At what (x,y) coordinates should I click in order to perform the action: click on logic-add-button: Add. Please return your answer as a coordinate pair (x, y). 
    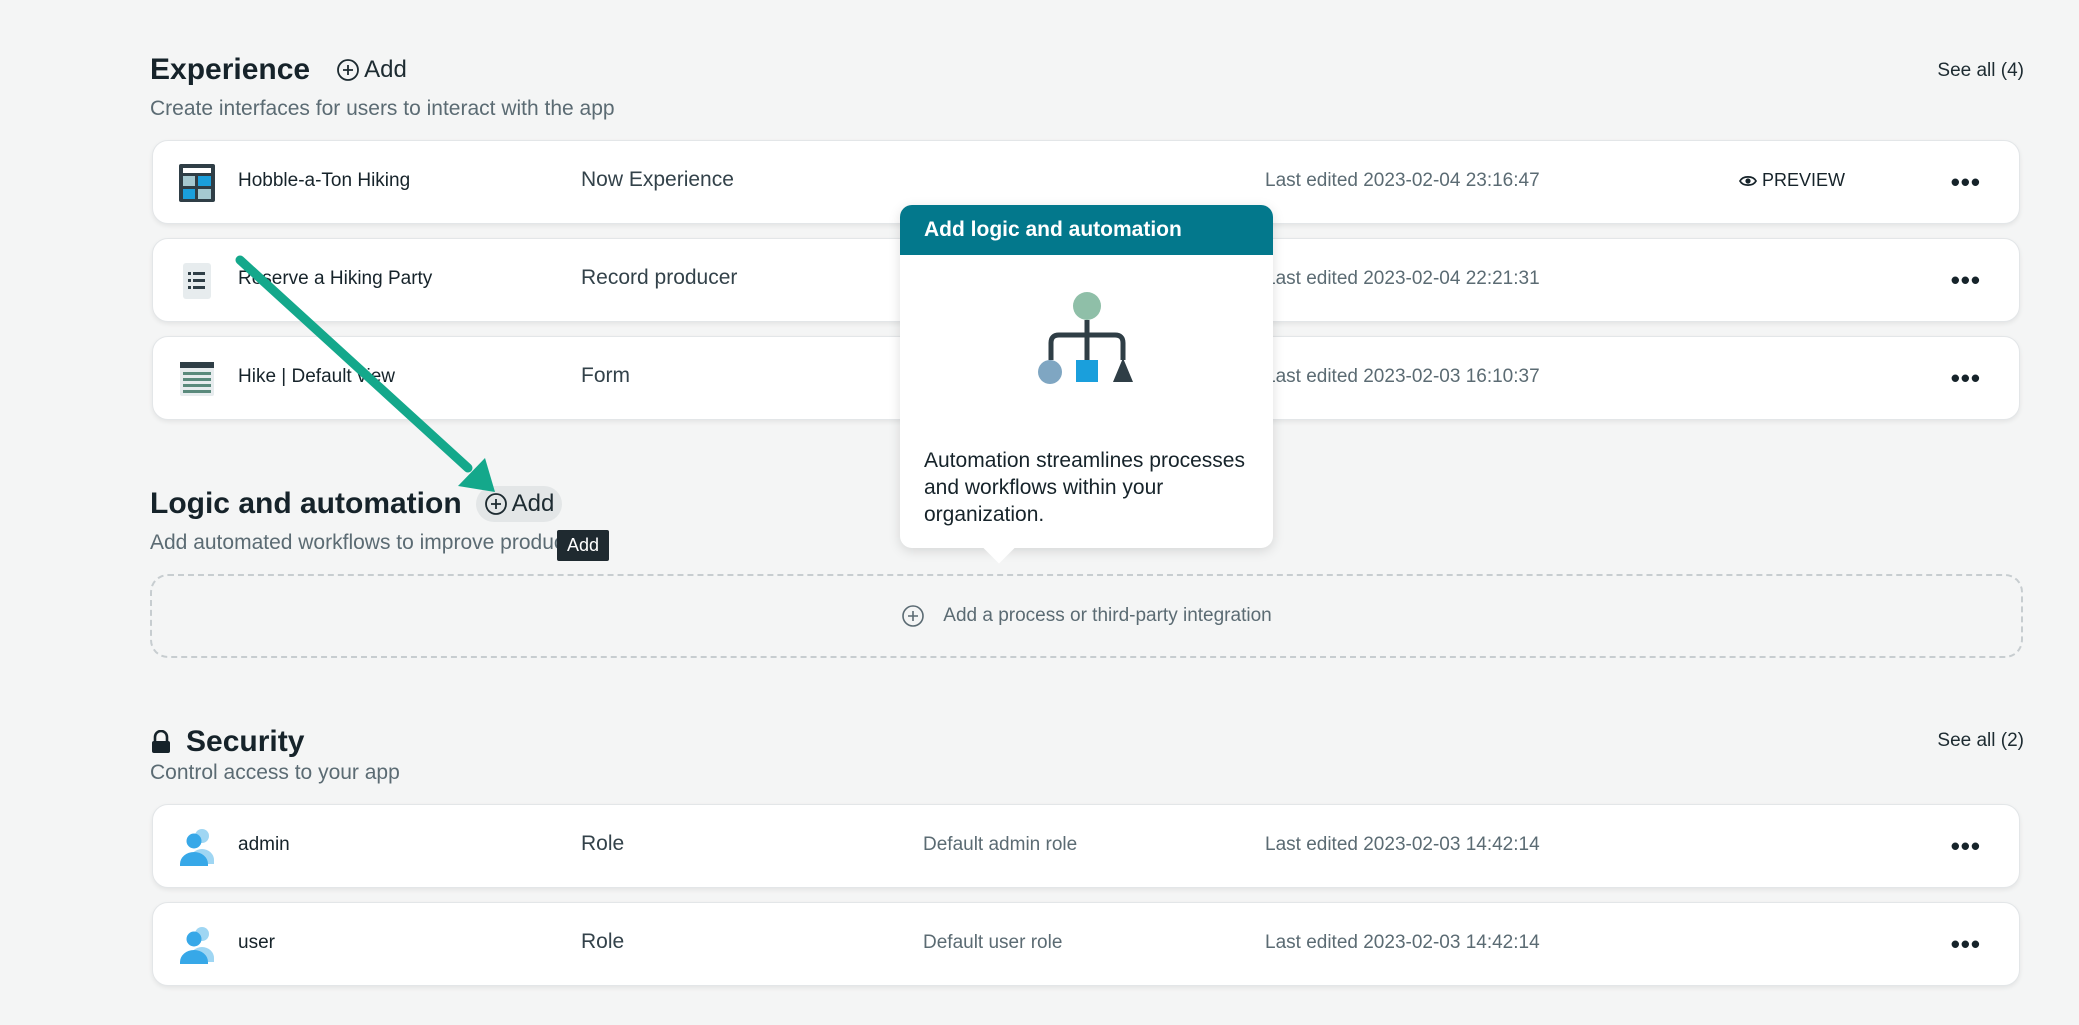
    Looking at the image, I should click on (519, 504).